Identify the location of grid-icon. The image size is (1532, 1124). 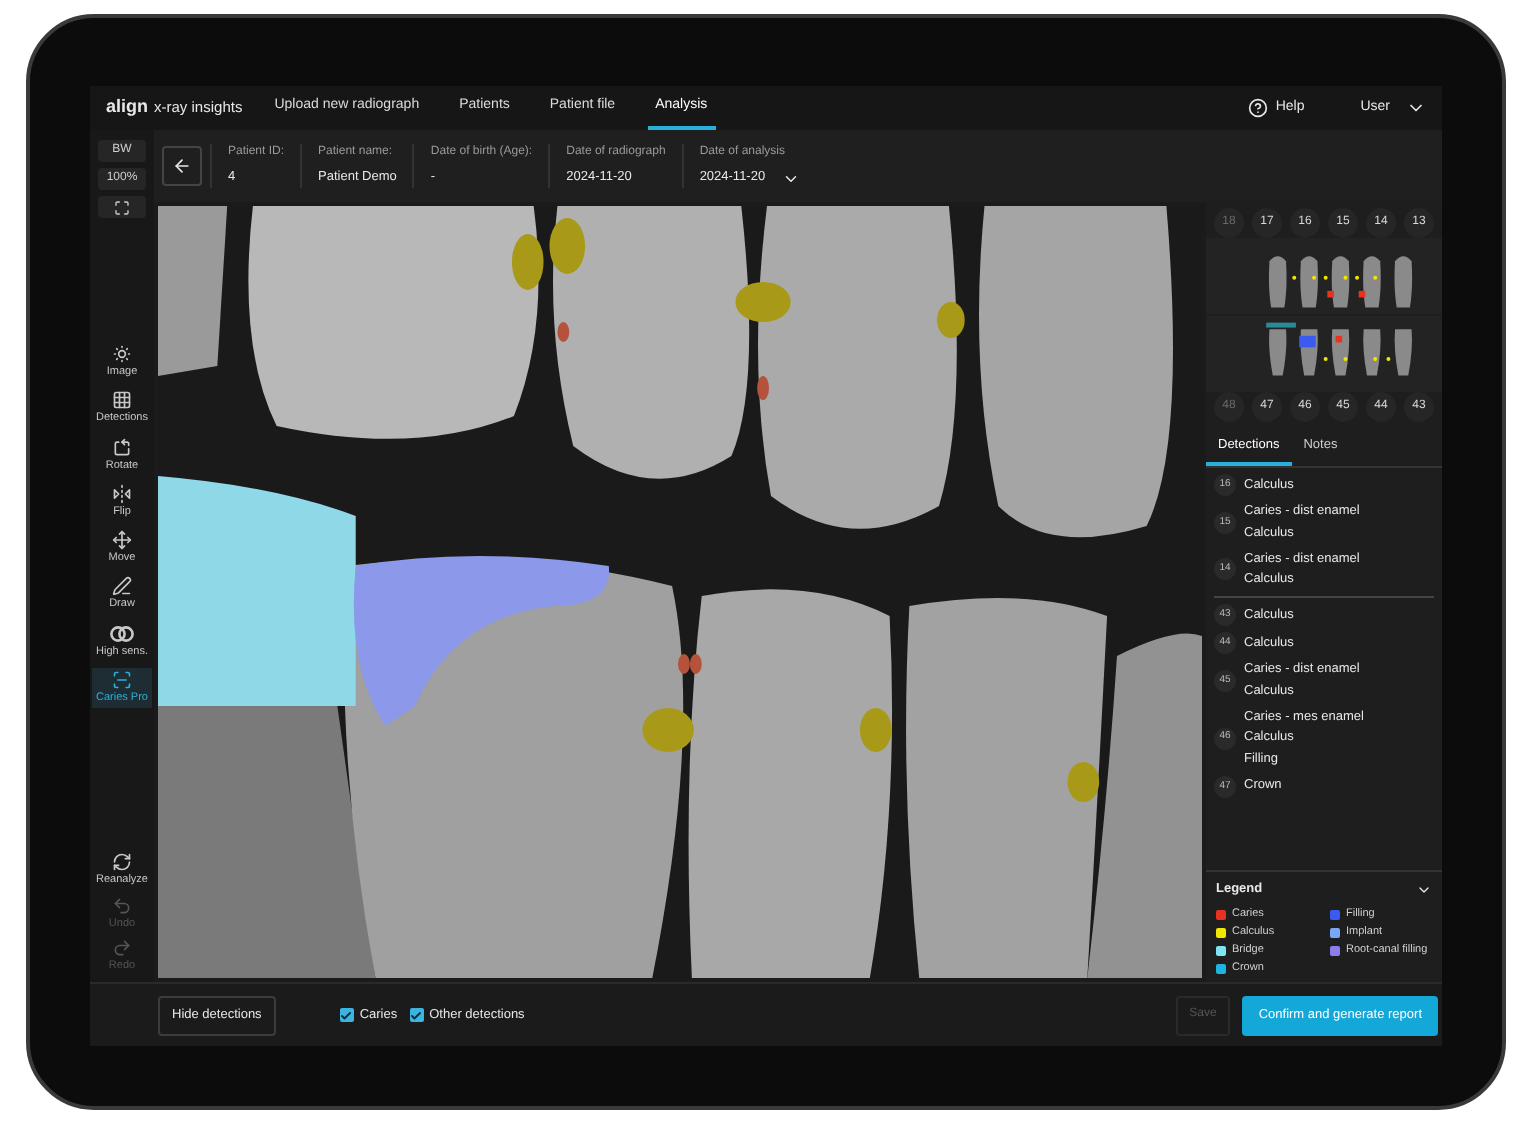
(122, 400).